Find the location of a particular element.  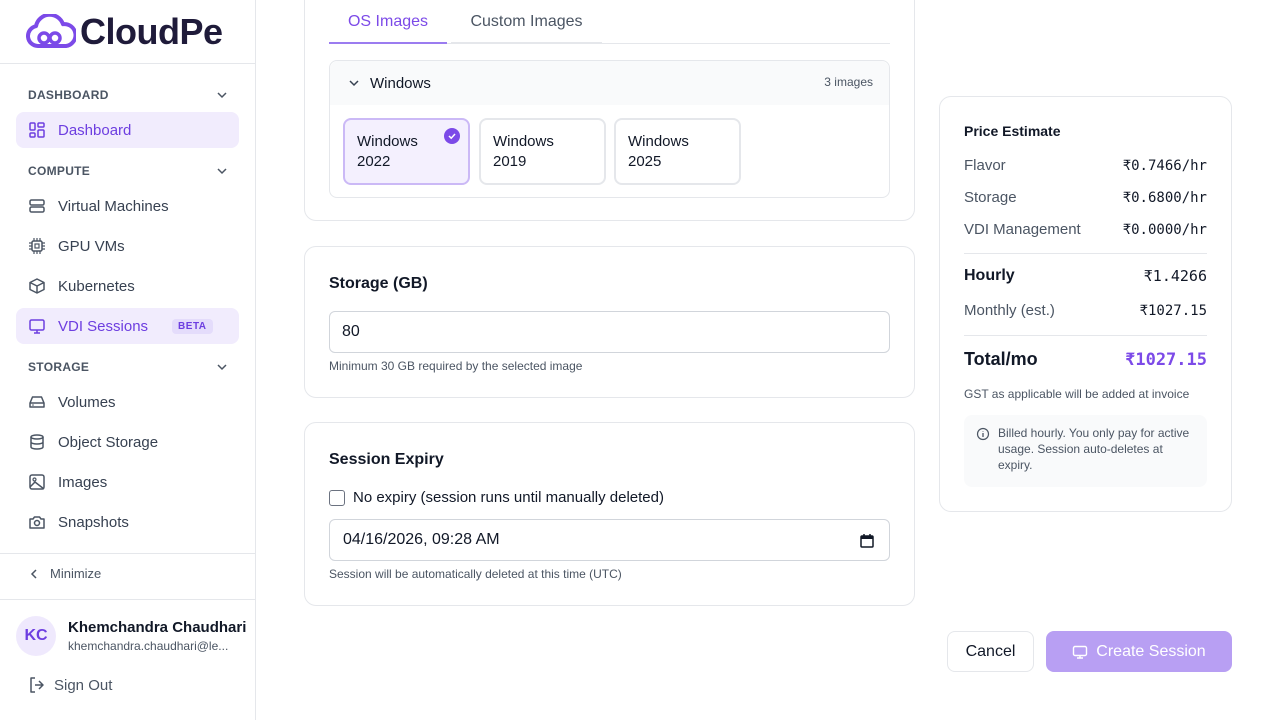

sidebar-item-gpu-vms: GPU VMs is located at coordinates (127, 246).